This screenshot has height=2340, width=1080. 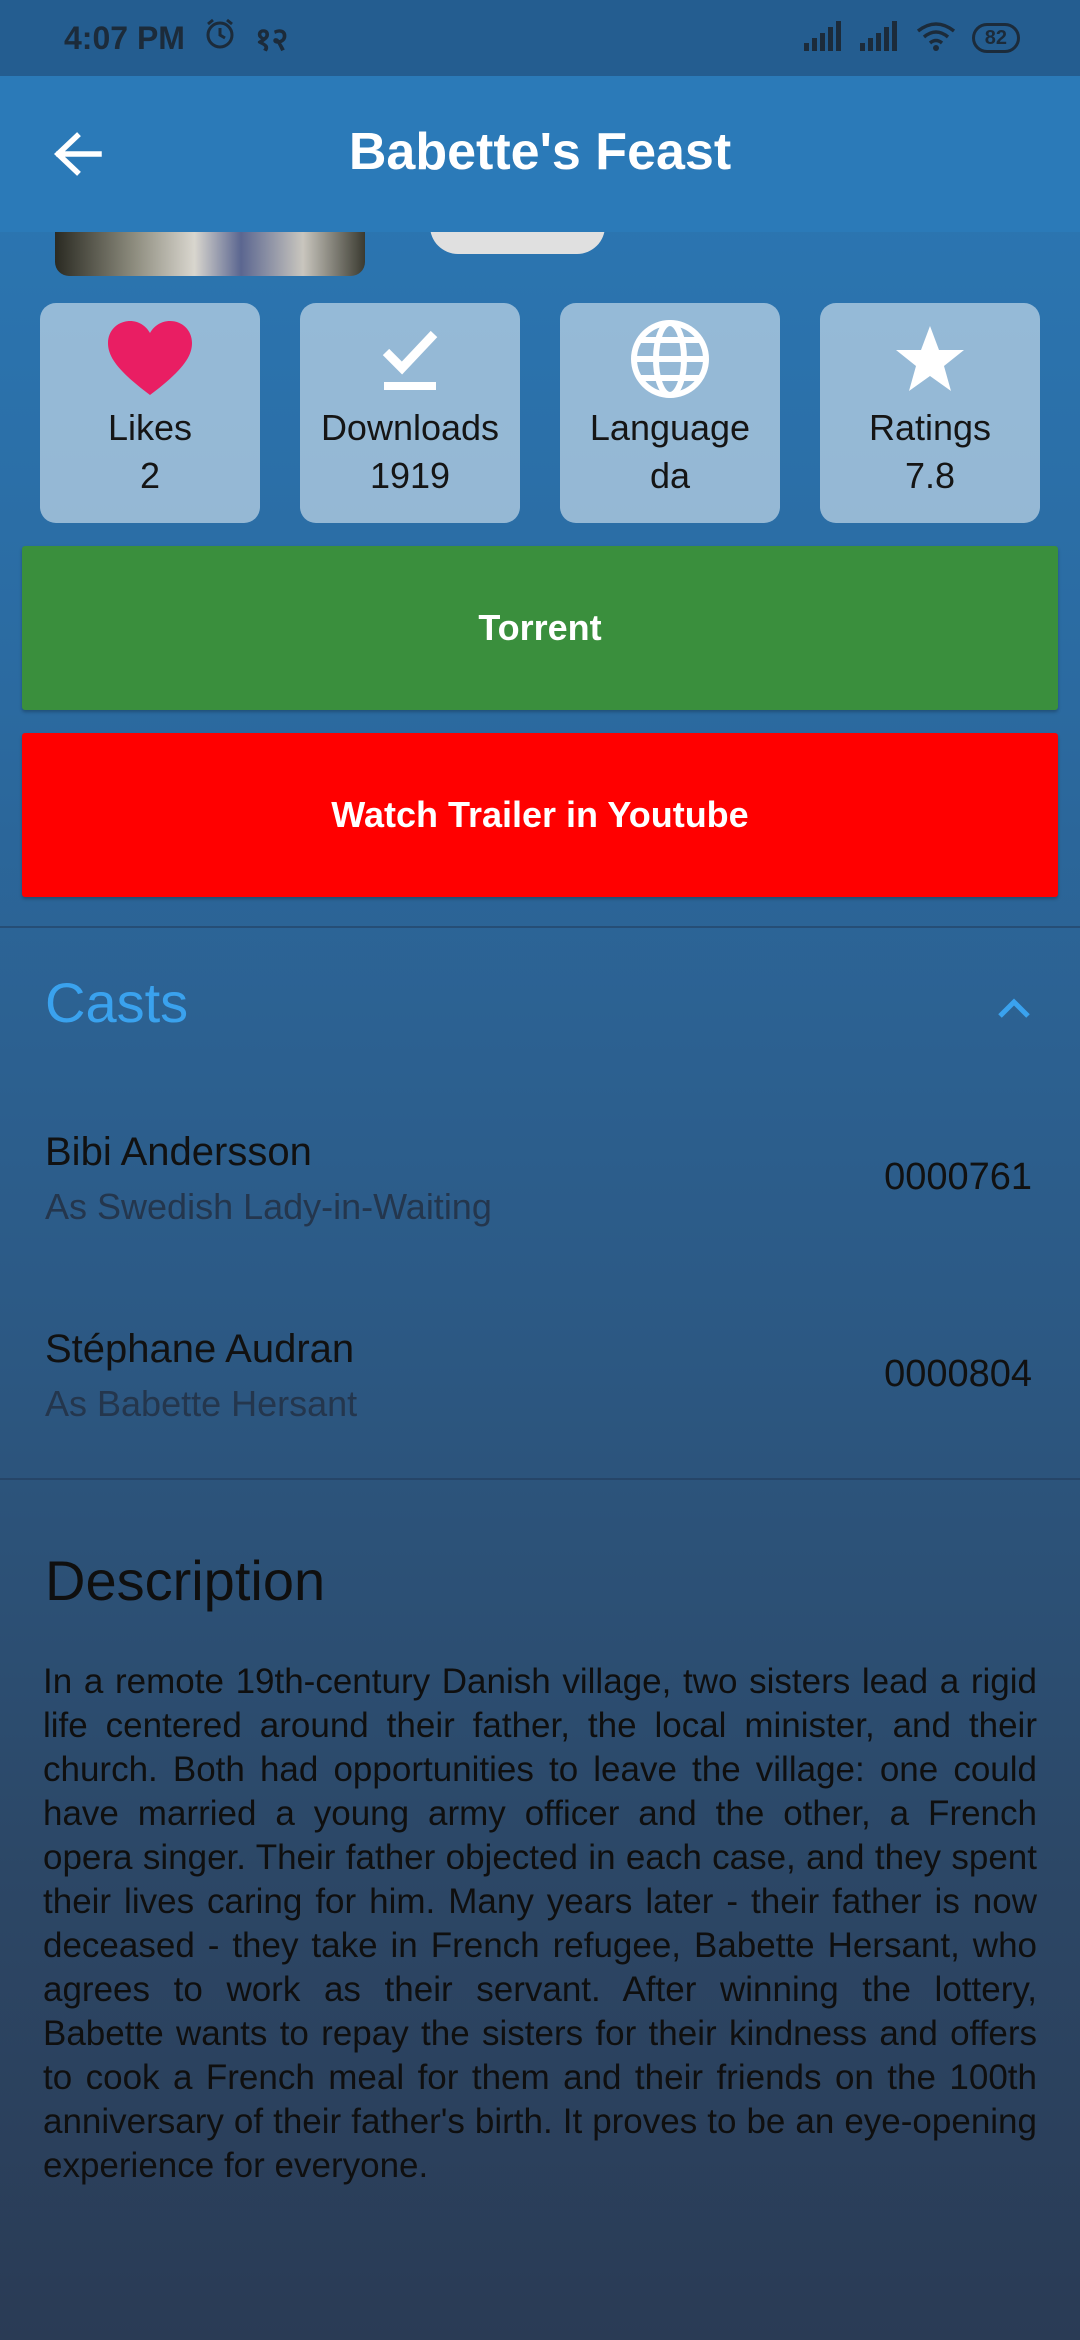 I want to click on stat-card-language: Language da, so click(x=670, y=413).